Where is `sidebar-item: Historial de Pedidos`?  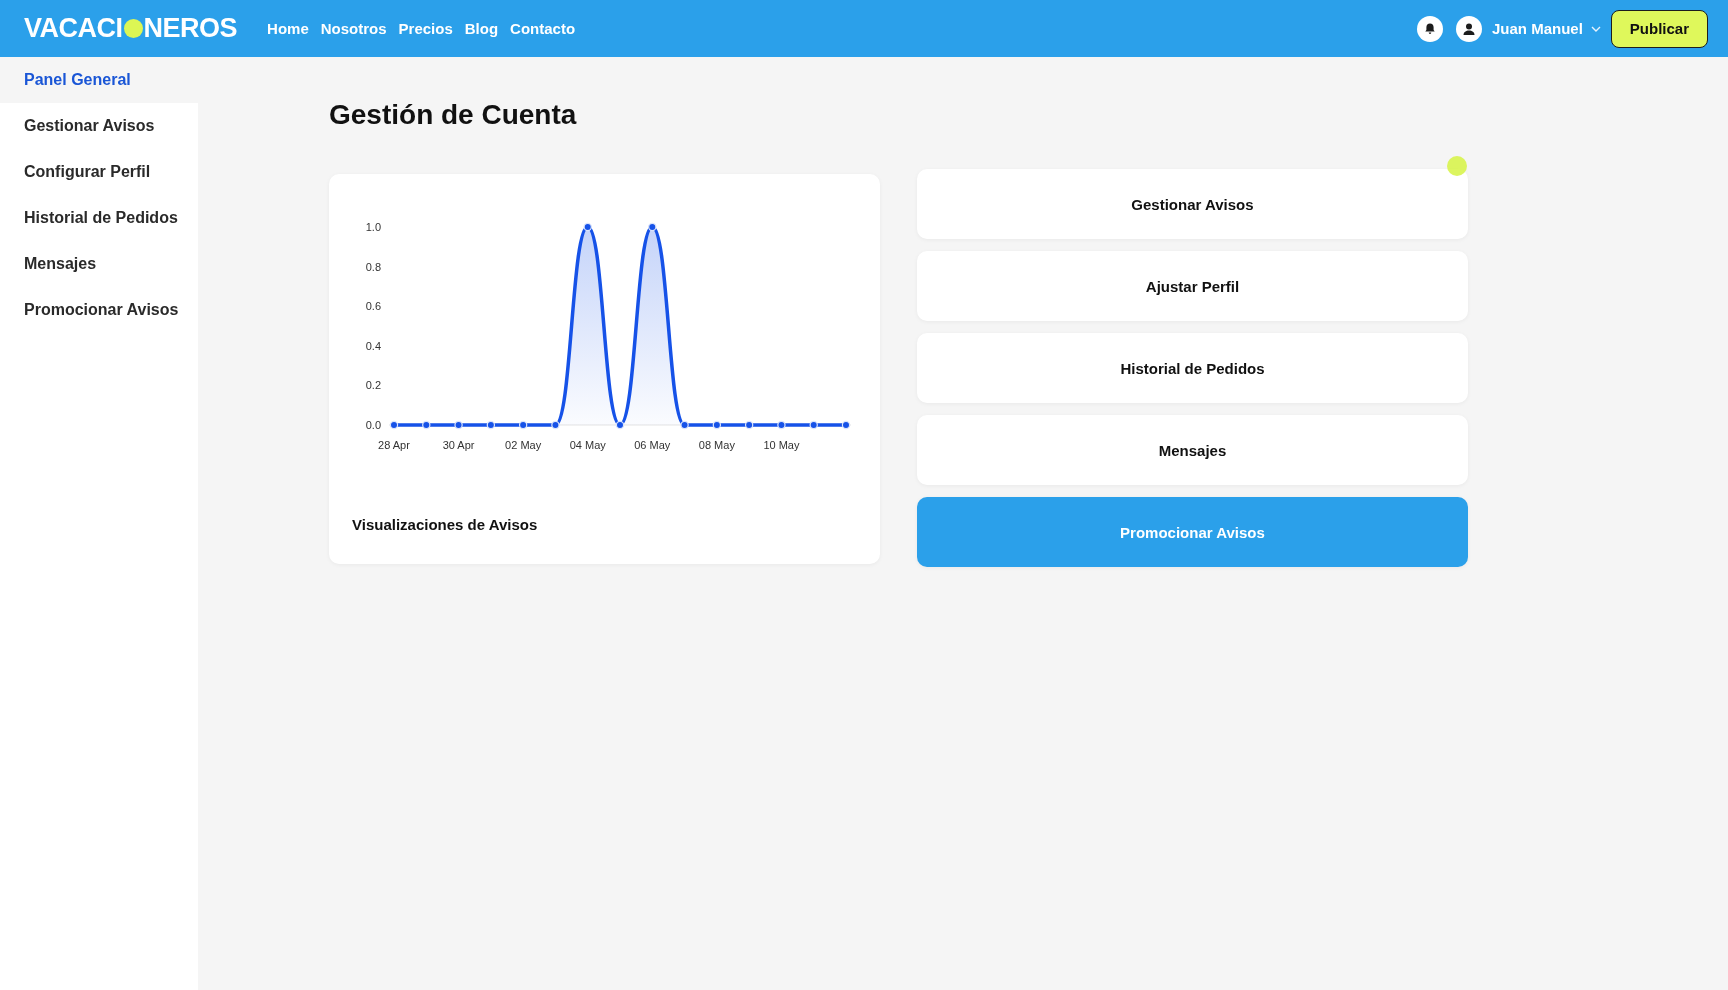
sidebar-item: Historial de Pedidos is located at coordinates (99, 218).